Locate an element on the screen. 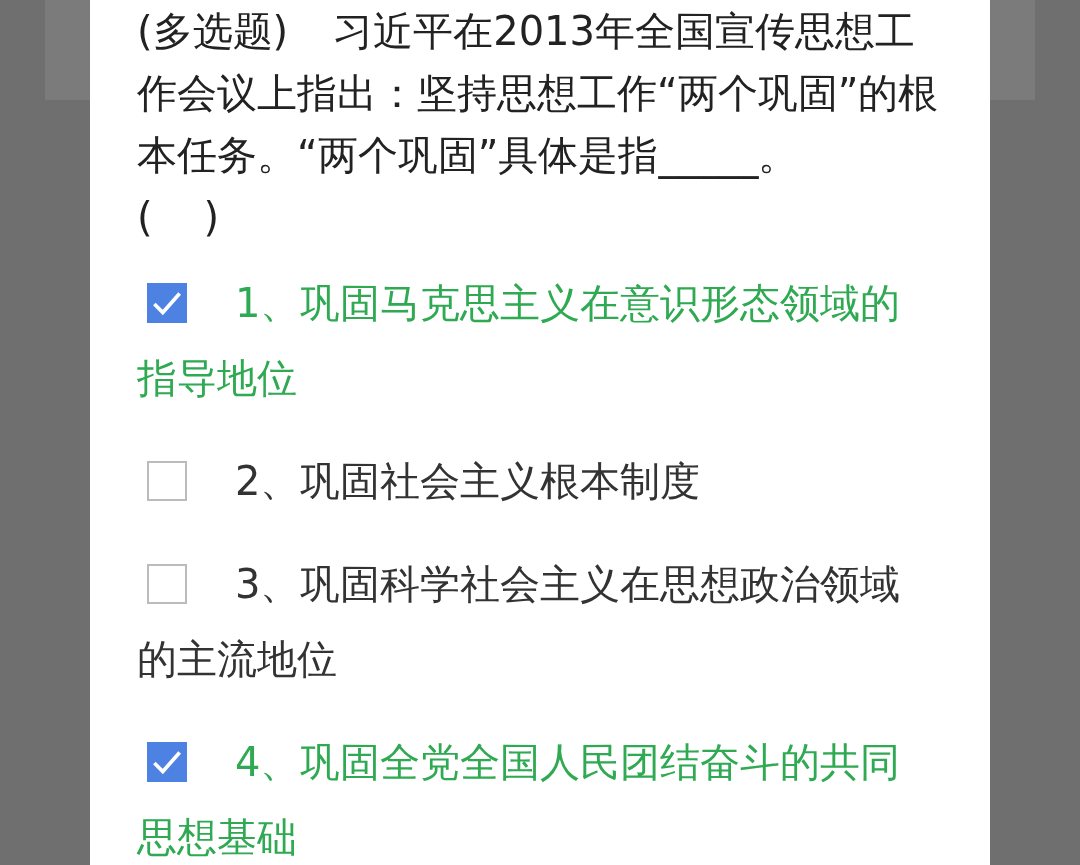  question-text: (多选题) 习近平在2013年全国宣传思想工作会议上指出：坚持思想工作“两个巩固”的根本任务。“两个巩固”具体是指_____。 is located at coordinates (538, 94).